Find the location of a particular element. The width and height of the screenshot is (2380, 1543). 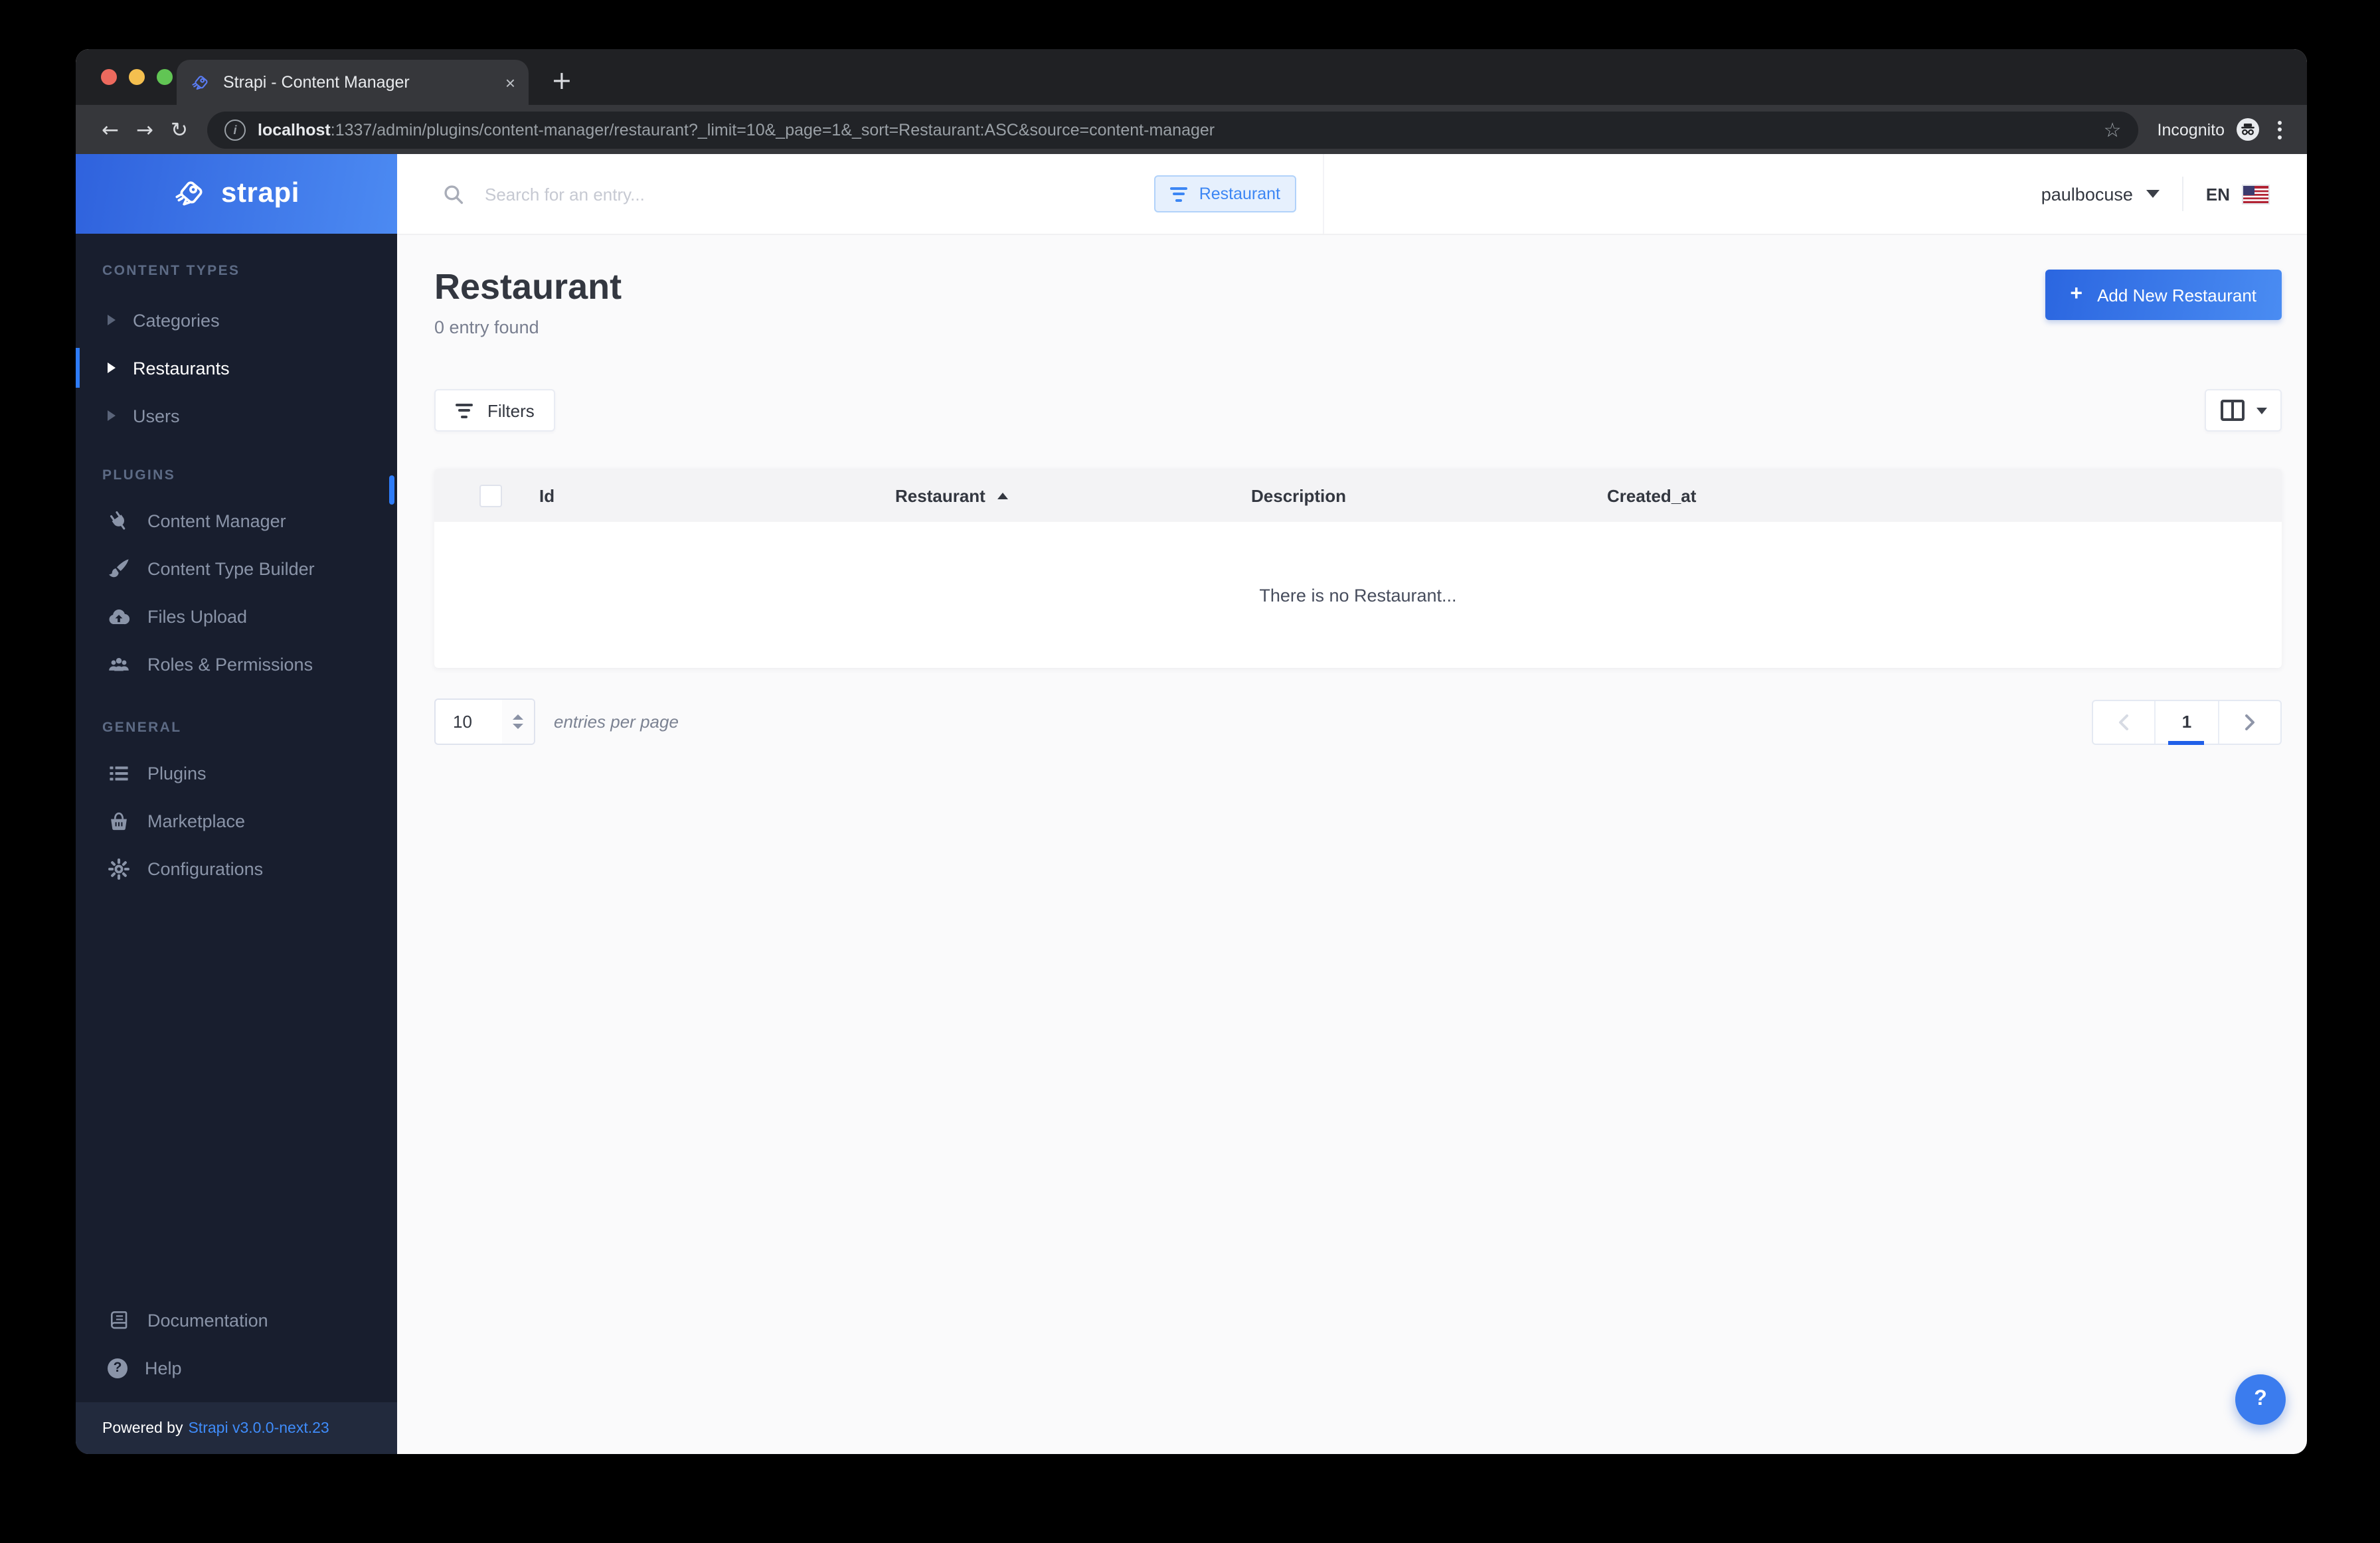

filter-chip-label: Restaurant is located at coordinates (1239, 194).